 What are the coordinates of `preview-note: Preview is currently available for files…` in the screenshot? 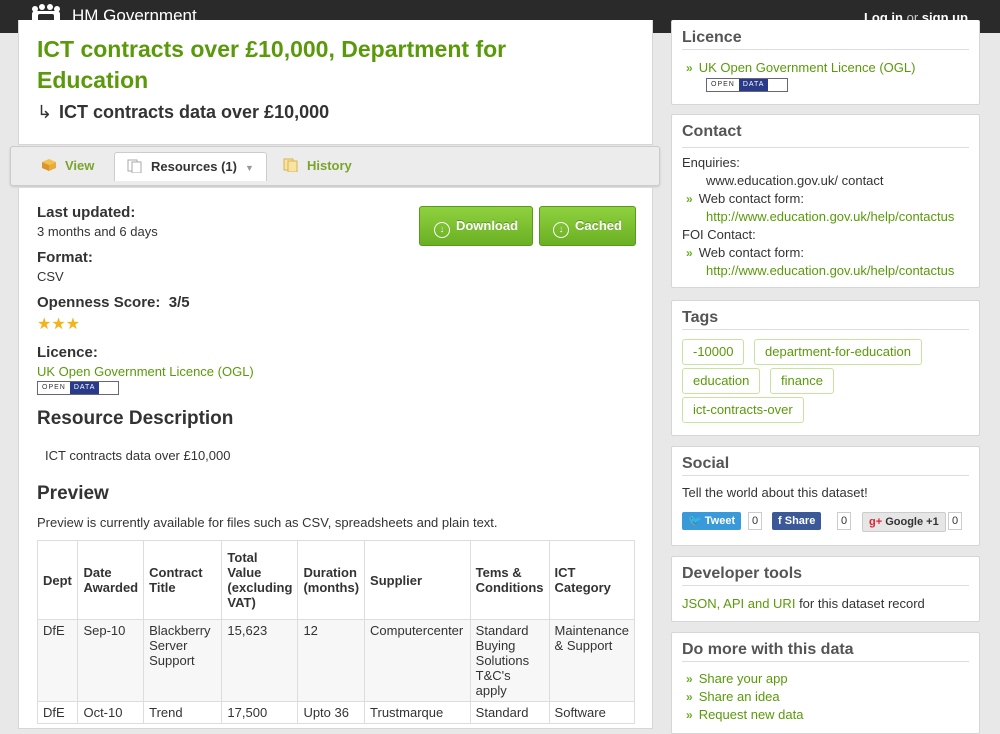 It's located at (267, 522).